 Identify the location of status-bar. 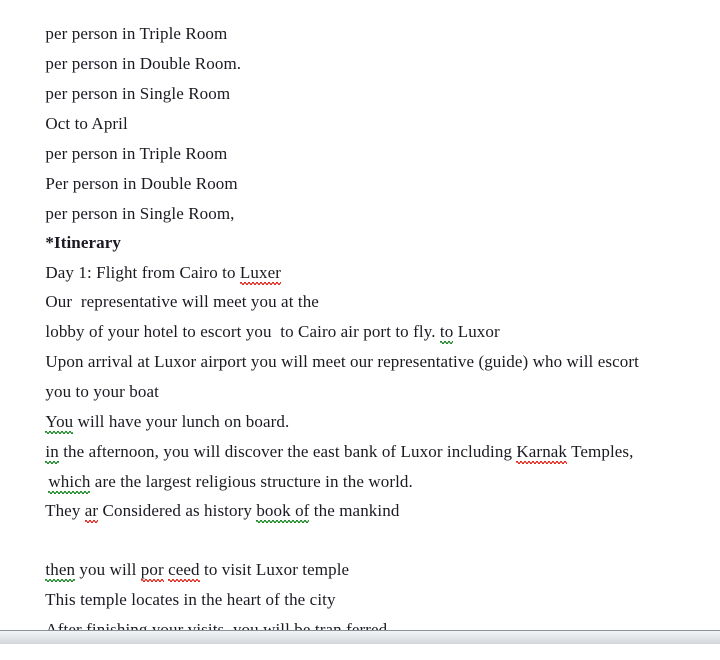
(360, 637).